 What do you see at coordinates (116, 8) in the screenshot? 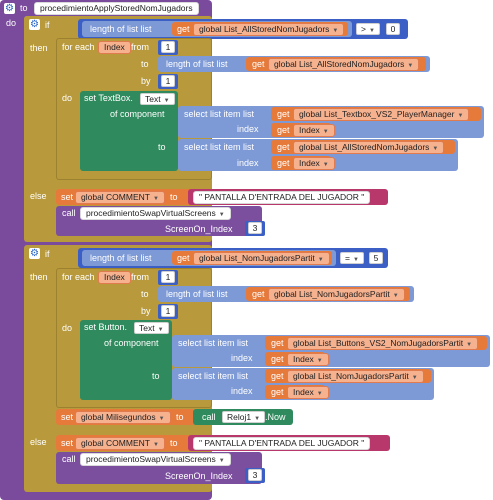
I see `procedure-name-field: procedimientoApplyStoredNomJugadors` at bounding box center [116, 8].